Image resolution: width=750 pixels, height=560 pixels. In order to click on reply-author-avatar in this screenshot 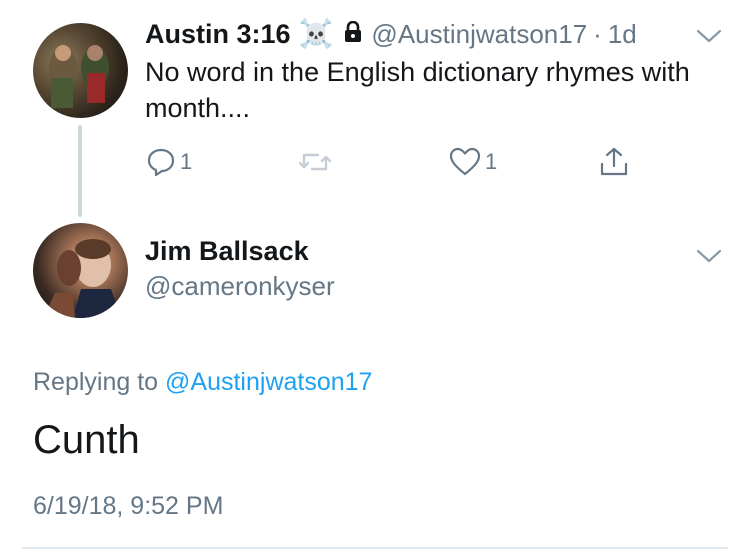, I will do `click(80, 270)`.